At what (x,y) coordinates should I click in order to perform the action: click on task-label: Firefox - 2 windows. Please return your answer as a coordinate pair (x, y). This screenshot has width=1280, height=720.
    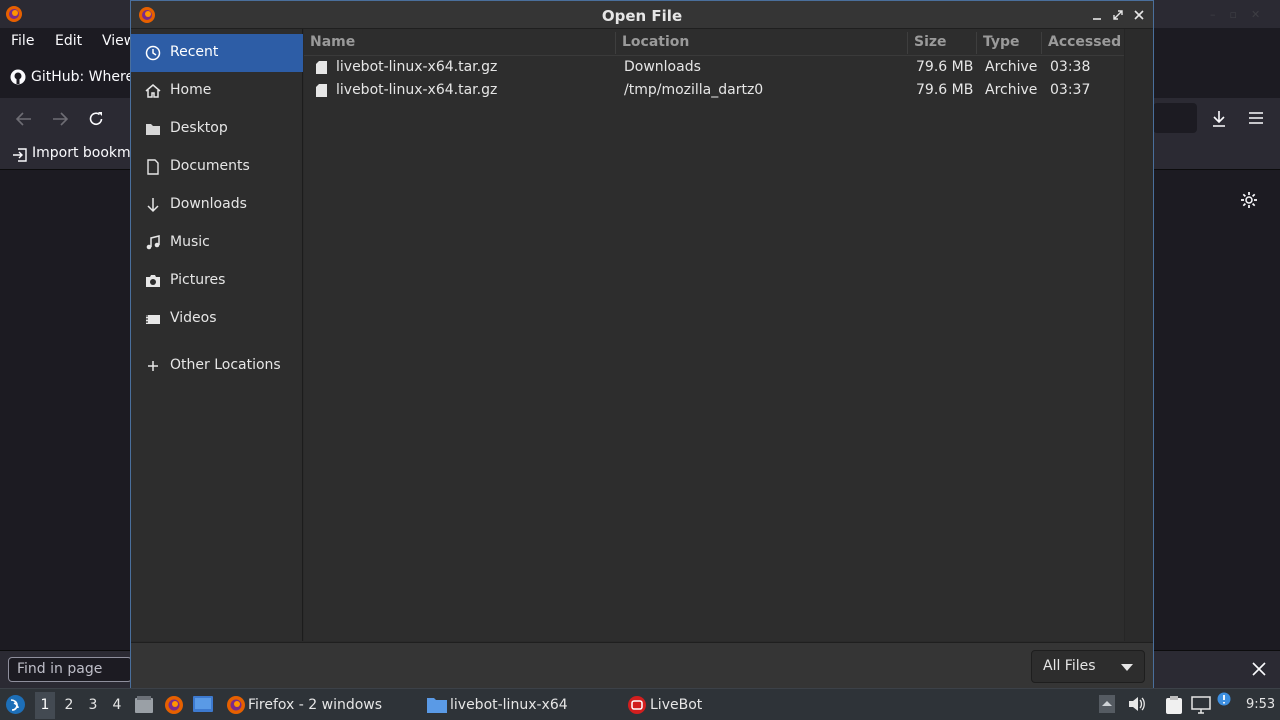
    Looking at the image, I should click on (315, 705).